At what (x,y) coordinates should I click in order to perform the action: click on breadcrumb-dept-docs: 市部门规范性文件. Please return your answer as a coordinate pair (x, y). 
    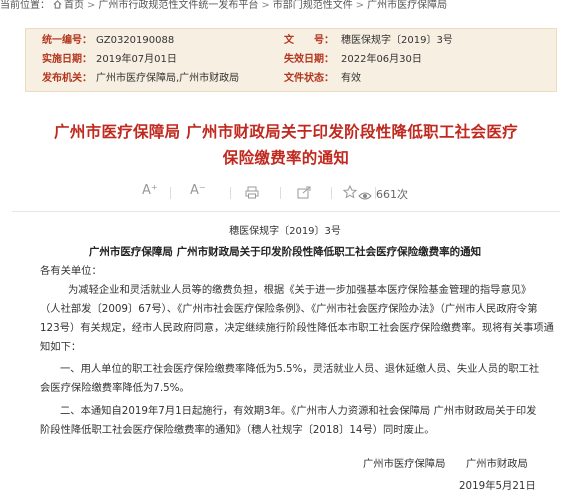
    Looking at the image, I should click on (313, 5).